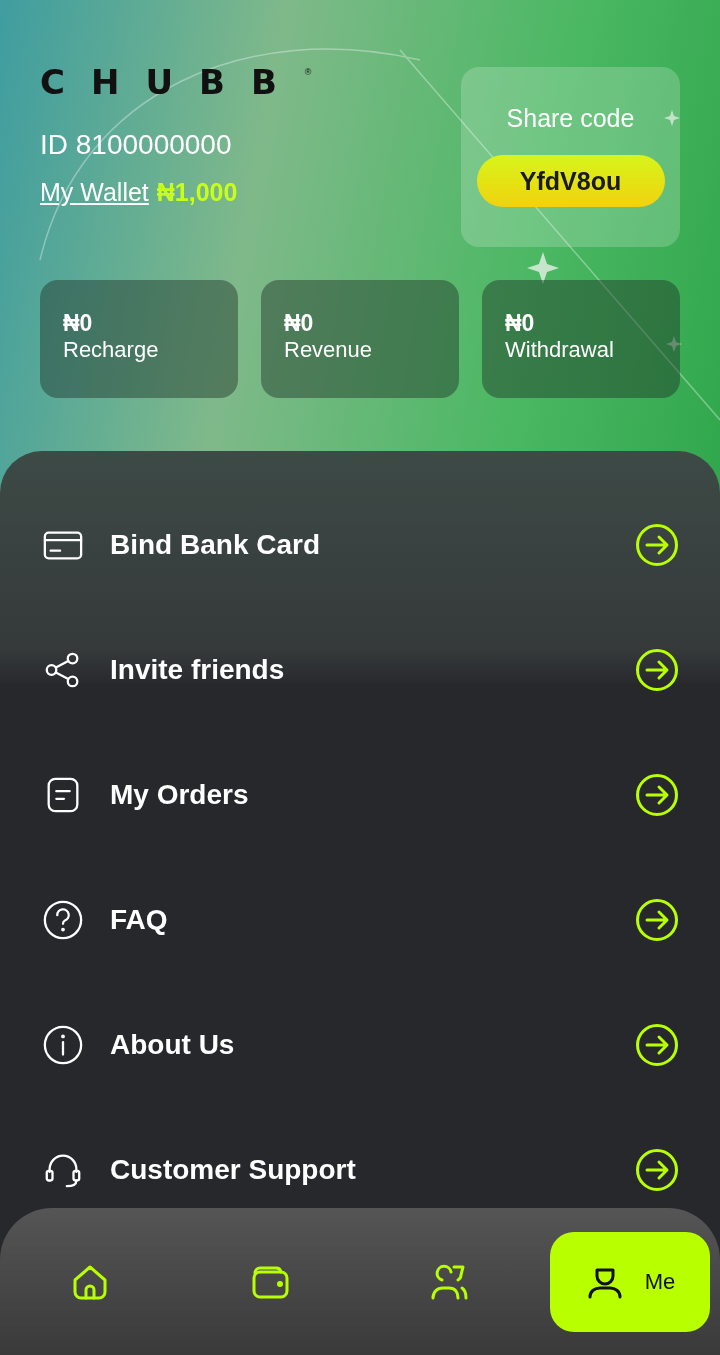  Describe the element at coordinates (329, 350) in the screenshot. I see `stat-label: Revenue` at that location.